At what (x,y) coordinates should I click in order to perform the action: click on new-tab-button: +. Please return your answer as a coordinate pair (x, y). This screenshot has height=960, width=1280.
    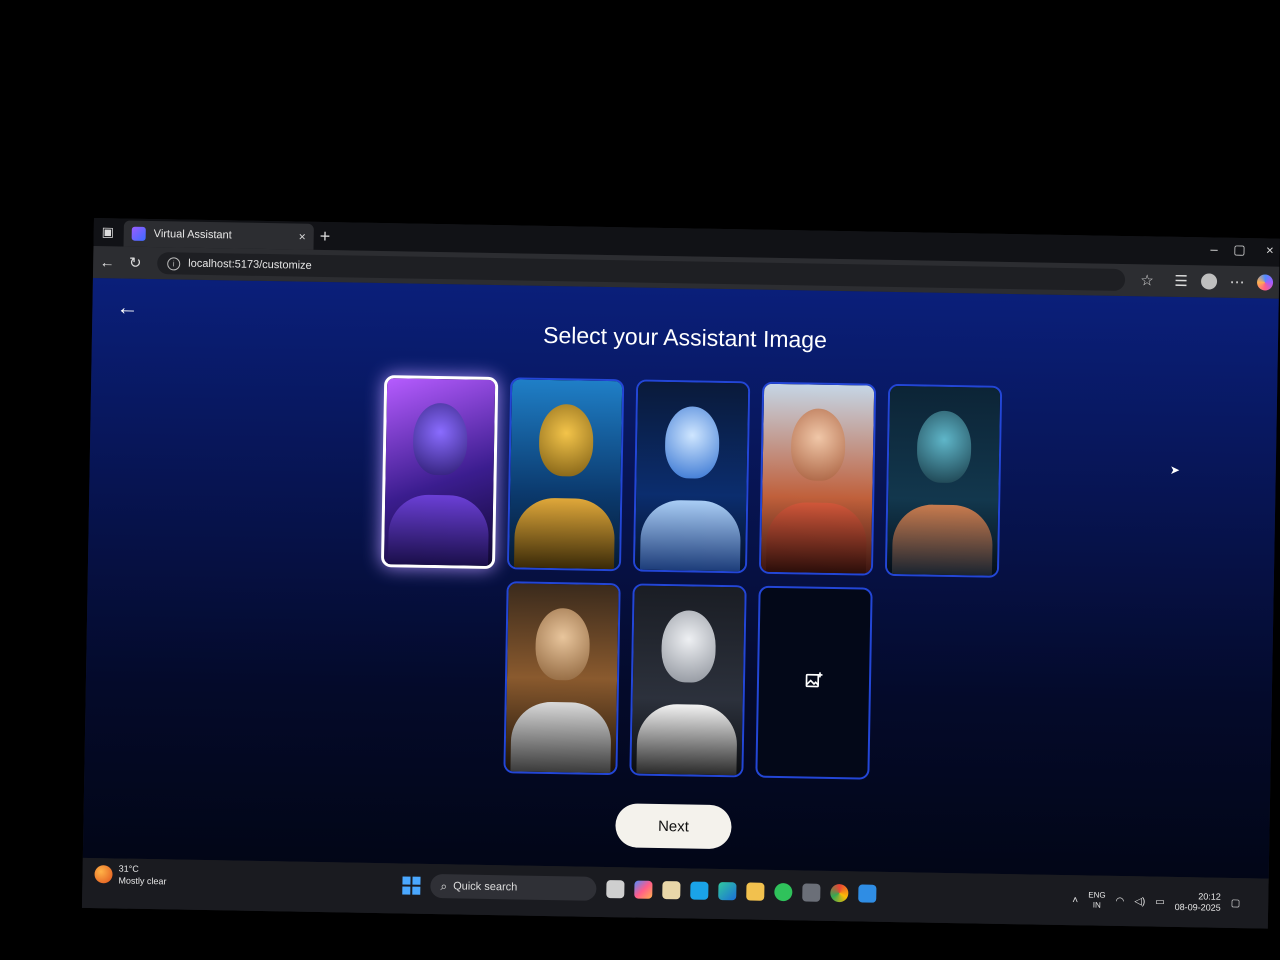
    Looking at the image, I should click on (325, 236).